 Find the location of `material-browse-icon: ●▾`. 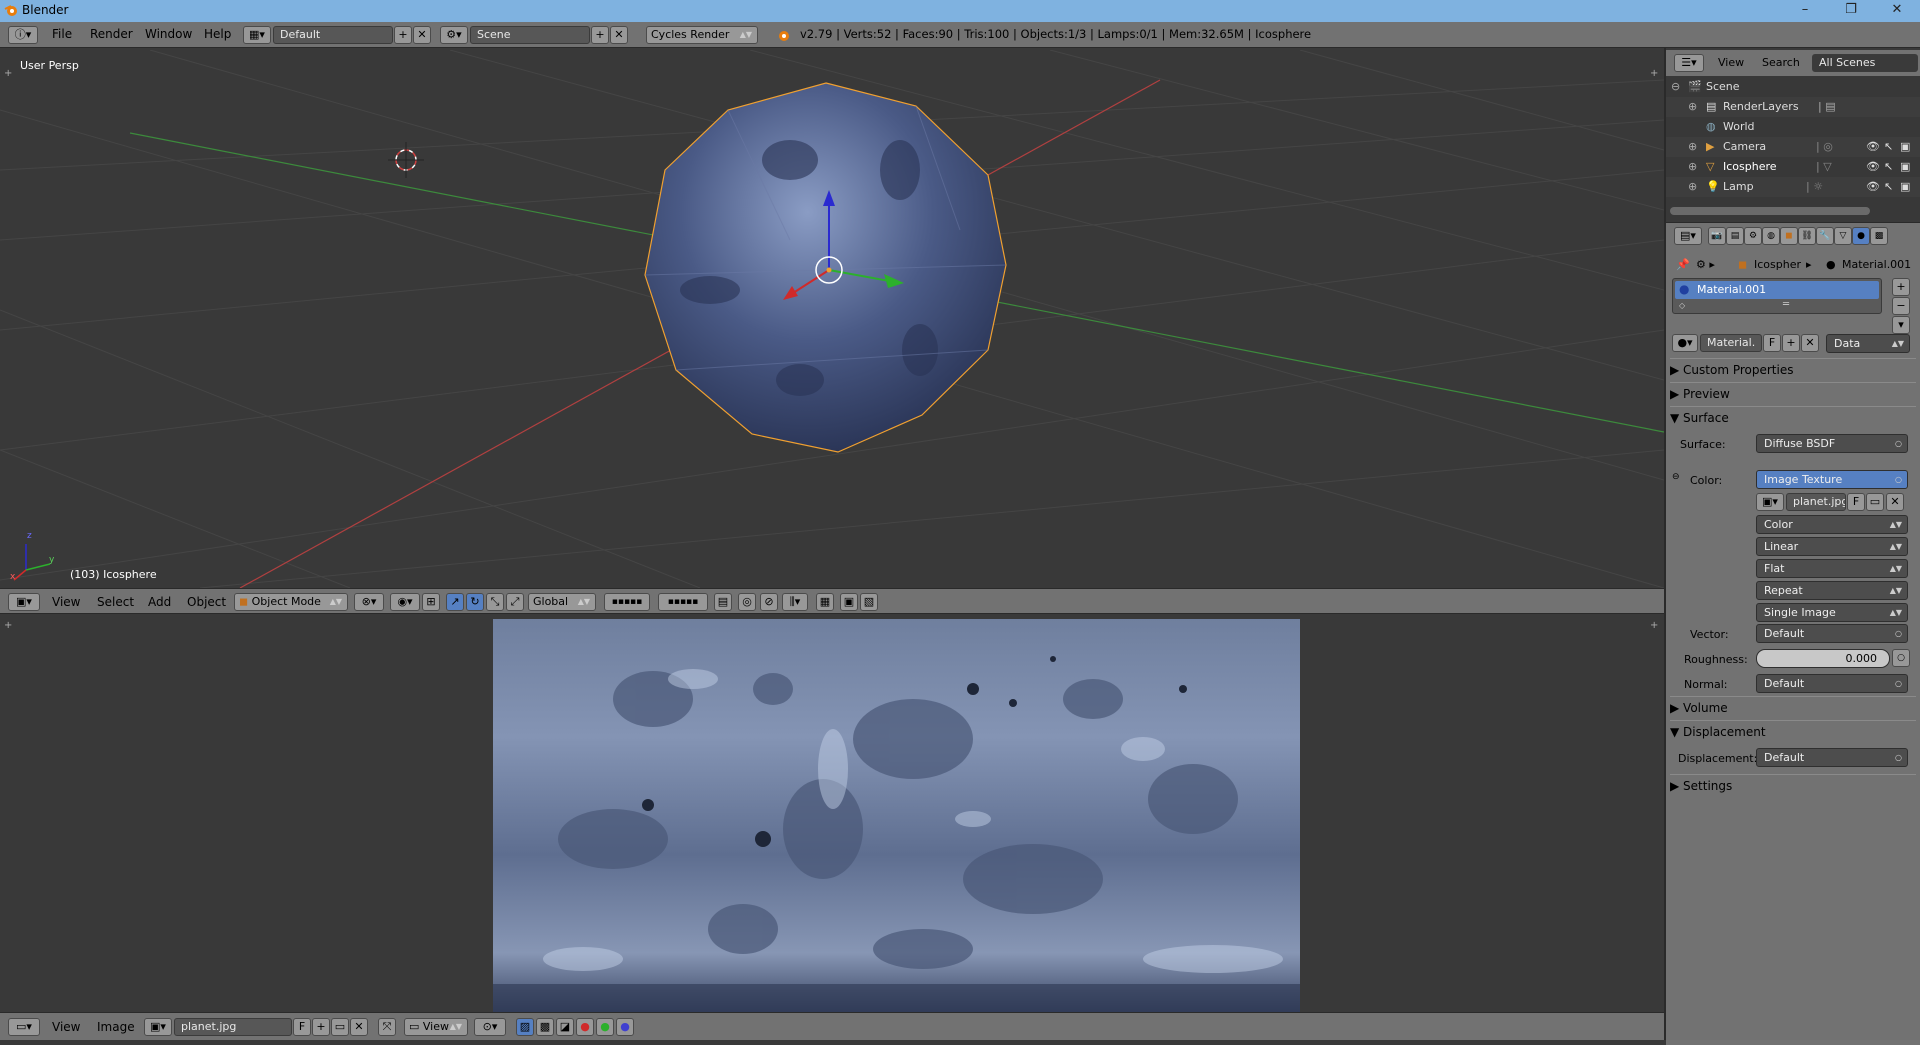

material-browse-icon: ●▾ is located at coordinates (1685, 343).